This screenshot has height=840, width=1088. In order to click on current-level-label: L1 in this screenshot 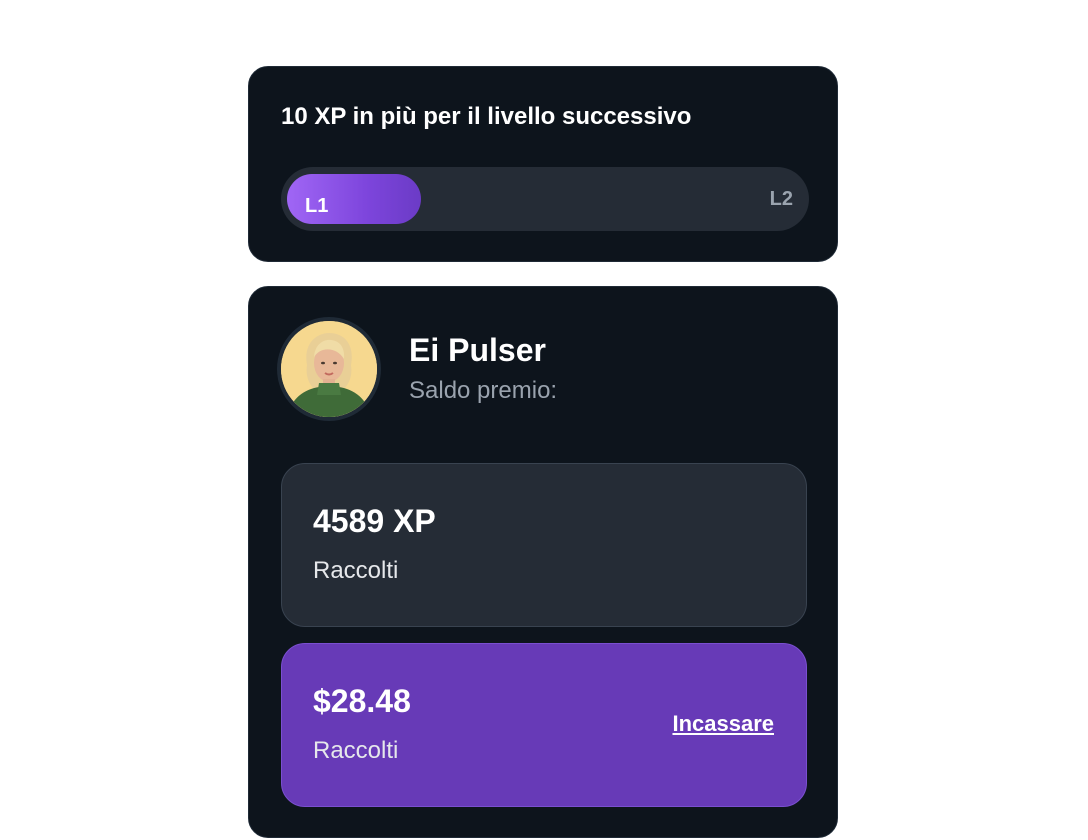, I will do `click(317, 206)`.